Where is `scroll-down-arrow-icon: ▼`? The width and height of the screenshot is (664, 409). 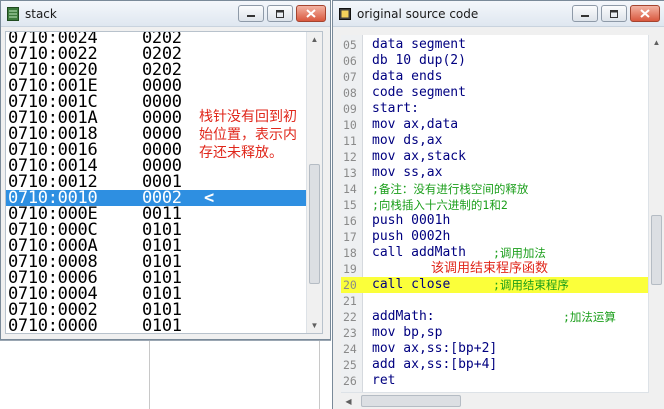
scroll-down-arrow-icon: ▼ is located at coordinates (314, 325).